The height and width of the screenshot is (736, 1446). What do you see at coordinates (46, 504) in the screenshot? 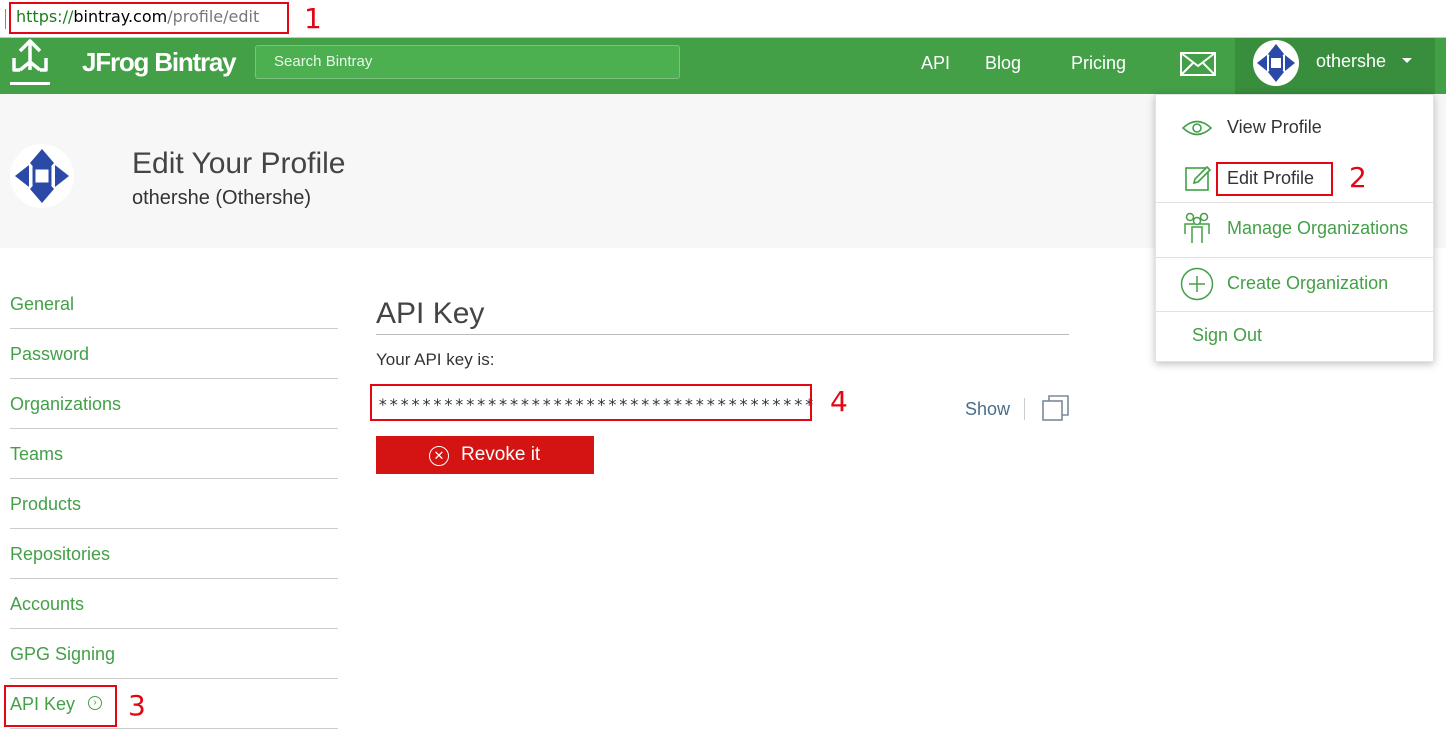
I see `sidebar-item-label: Products` at bounding box center [46, 504].